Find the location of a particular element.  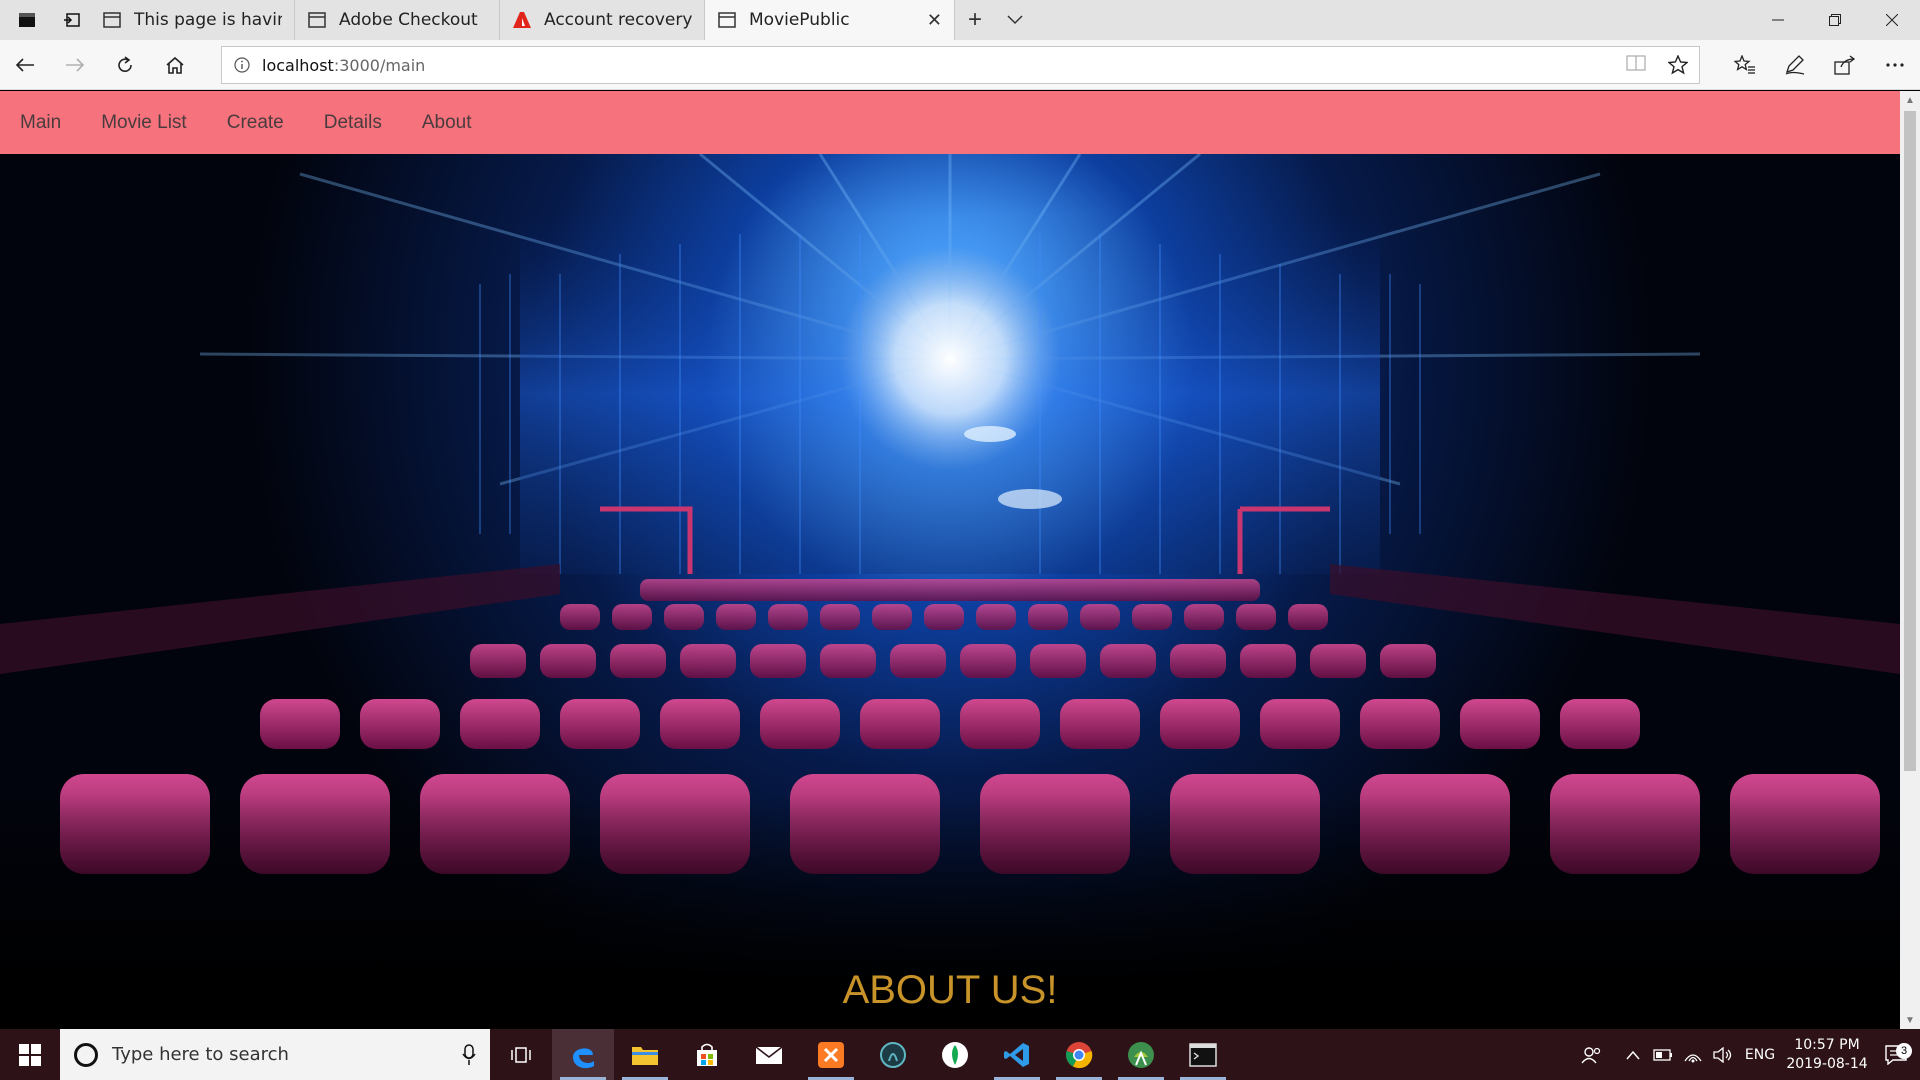

pen-icon is located at coordinates (1795, 65).